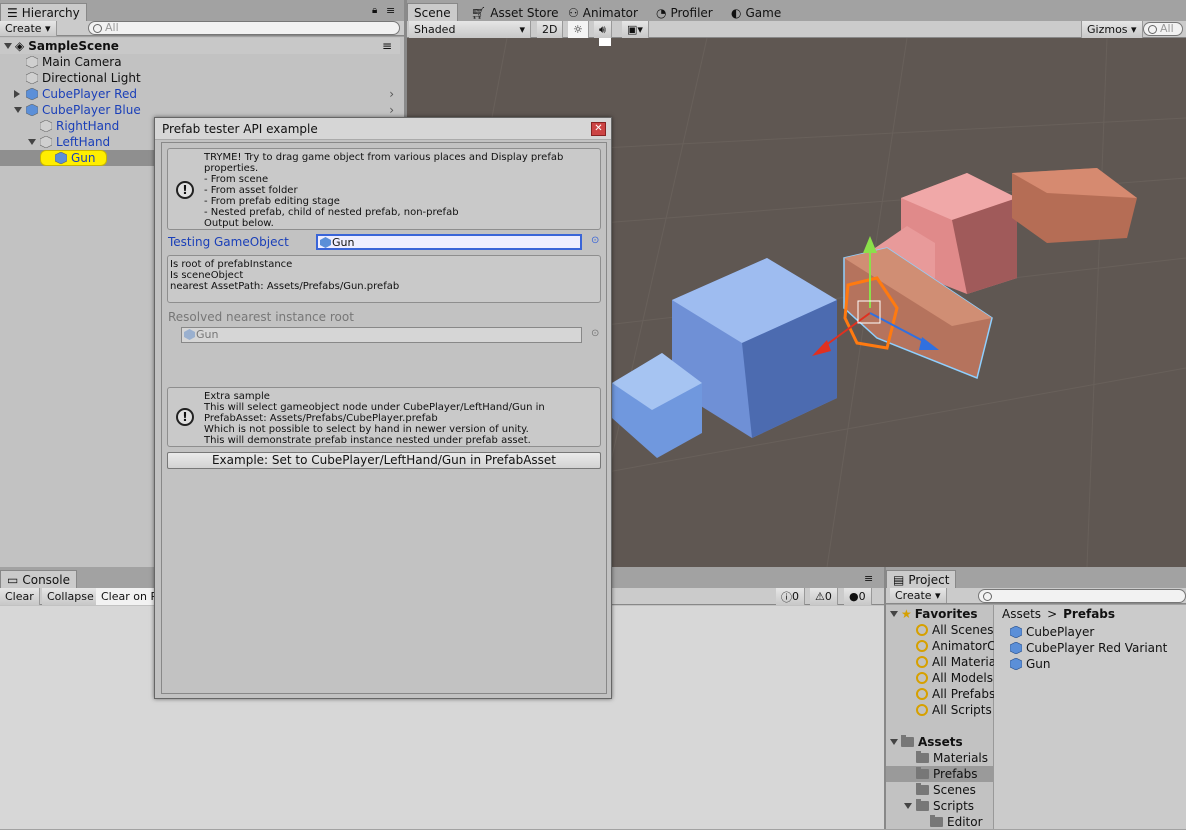 The height and width of the screenshot is (830, 1186). I want to click on favorite-item: All Materia, so click(956, 662).